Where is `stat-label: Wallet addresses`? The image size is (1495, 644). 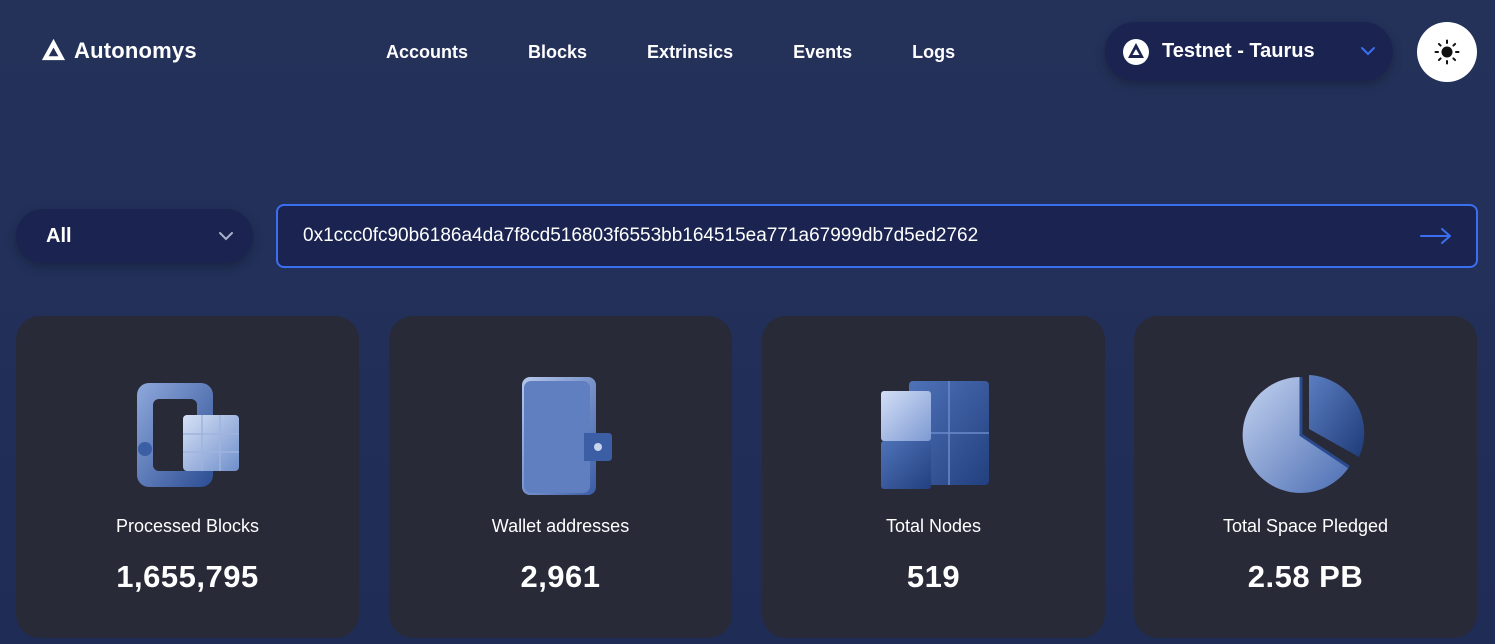
stat-label: Wallet addresses is located at coordinates (560, 526).